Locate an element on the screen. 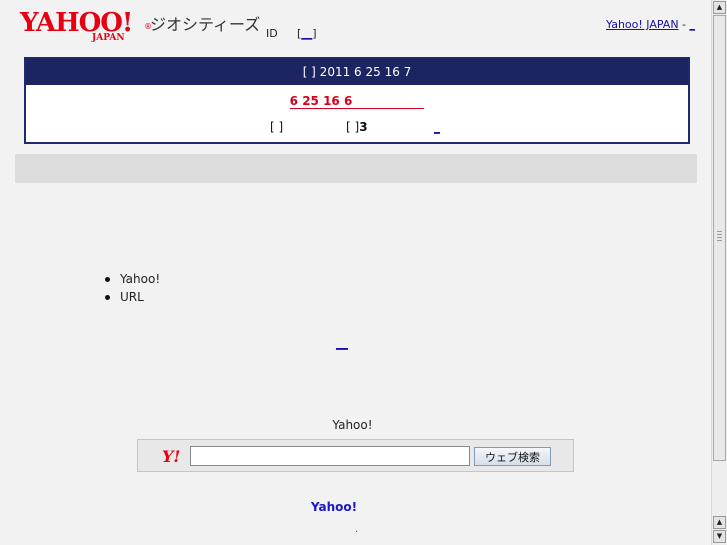 Image resolution: width=727 pixels, height=545 pixels. scrollbar-grip-icon is located at coordinates (719, 237).